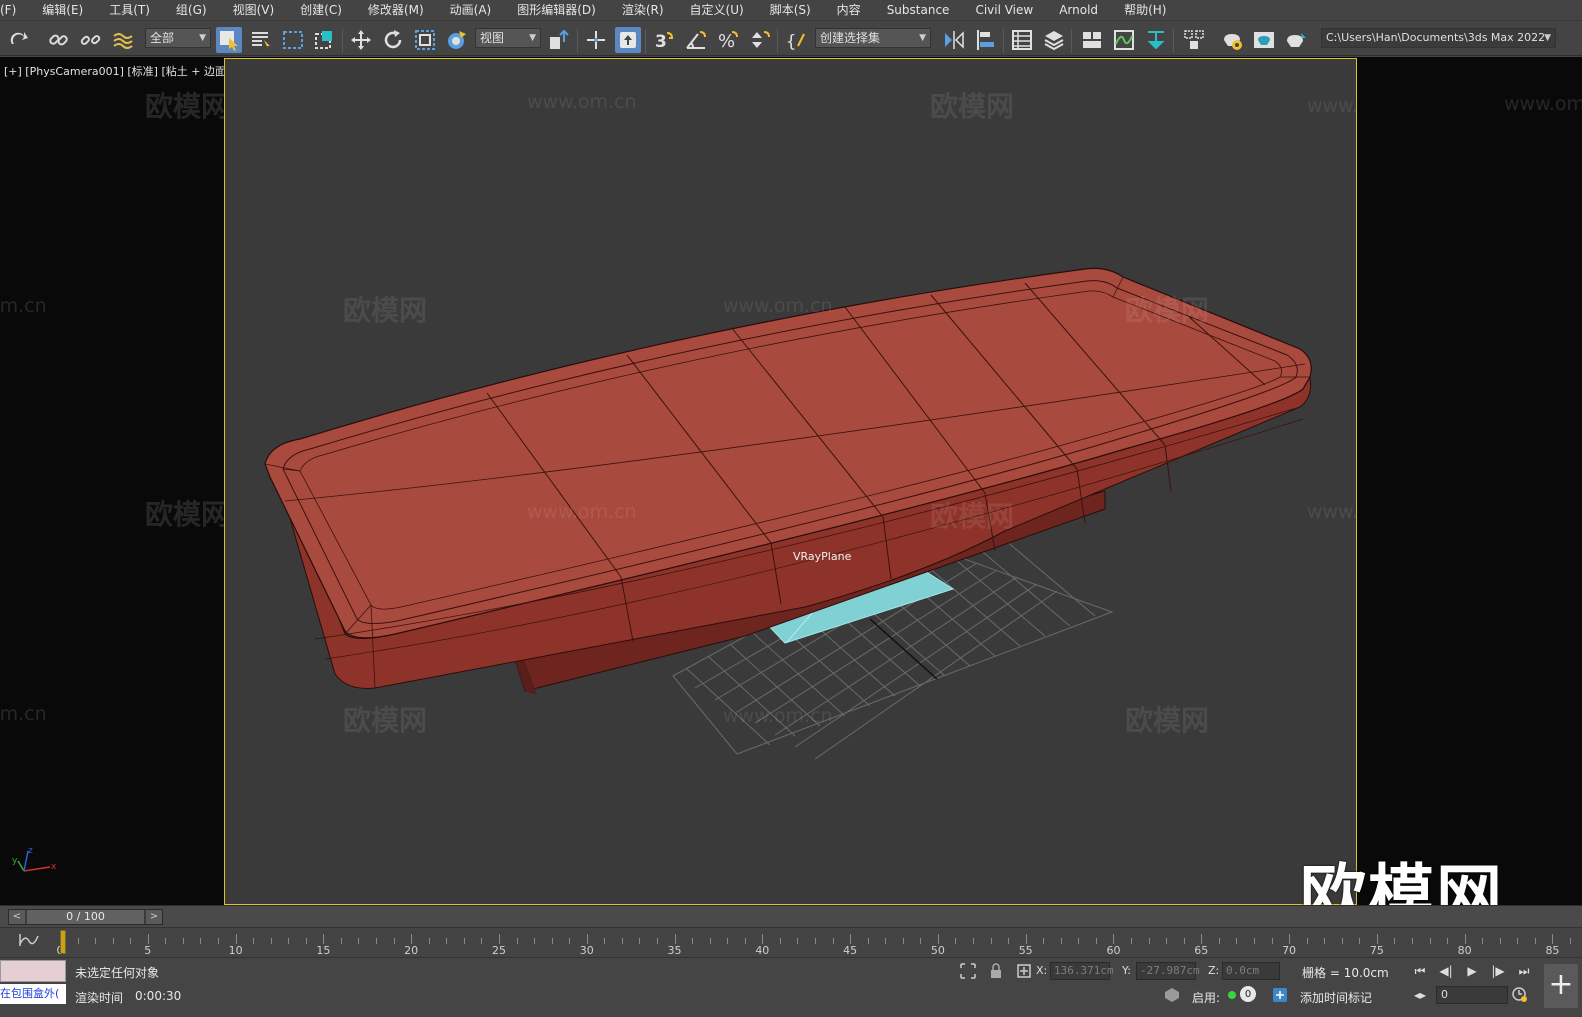 This screenshot has height=1017, width=1582. What do you see at coordinates (1194, 40) in the screenshot?
I see `material-editor-icon` at bounding box center [1194, 40].